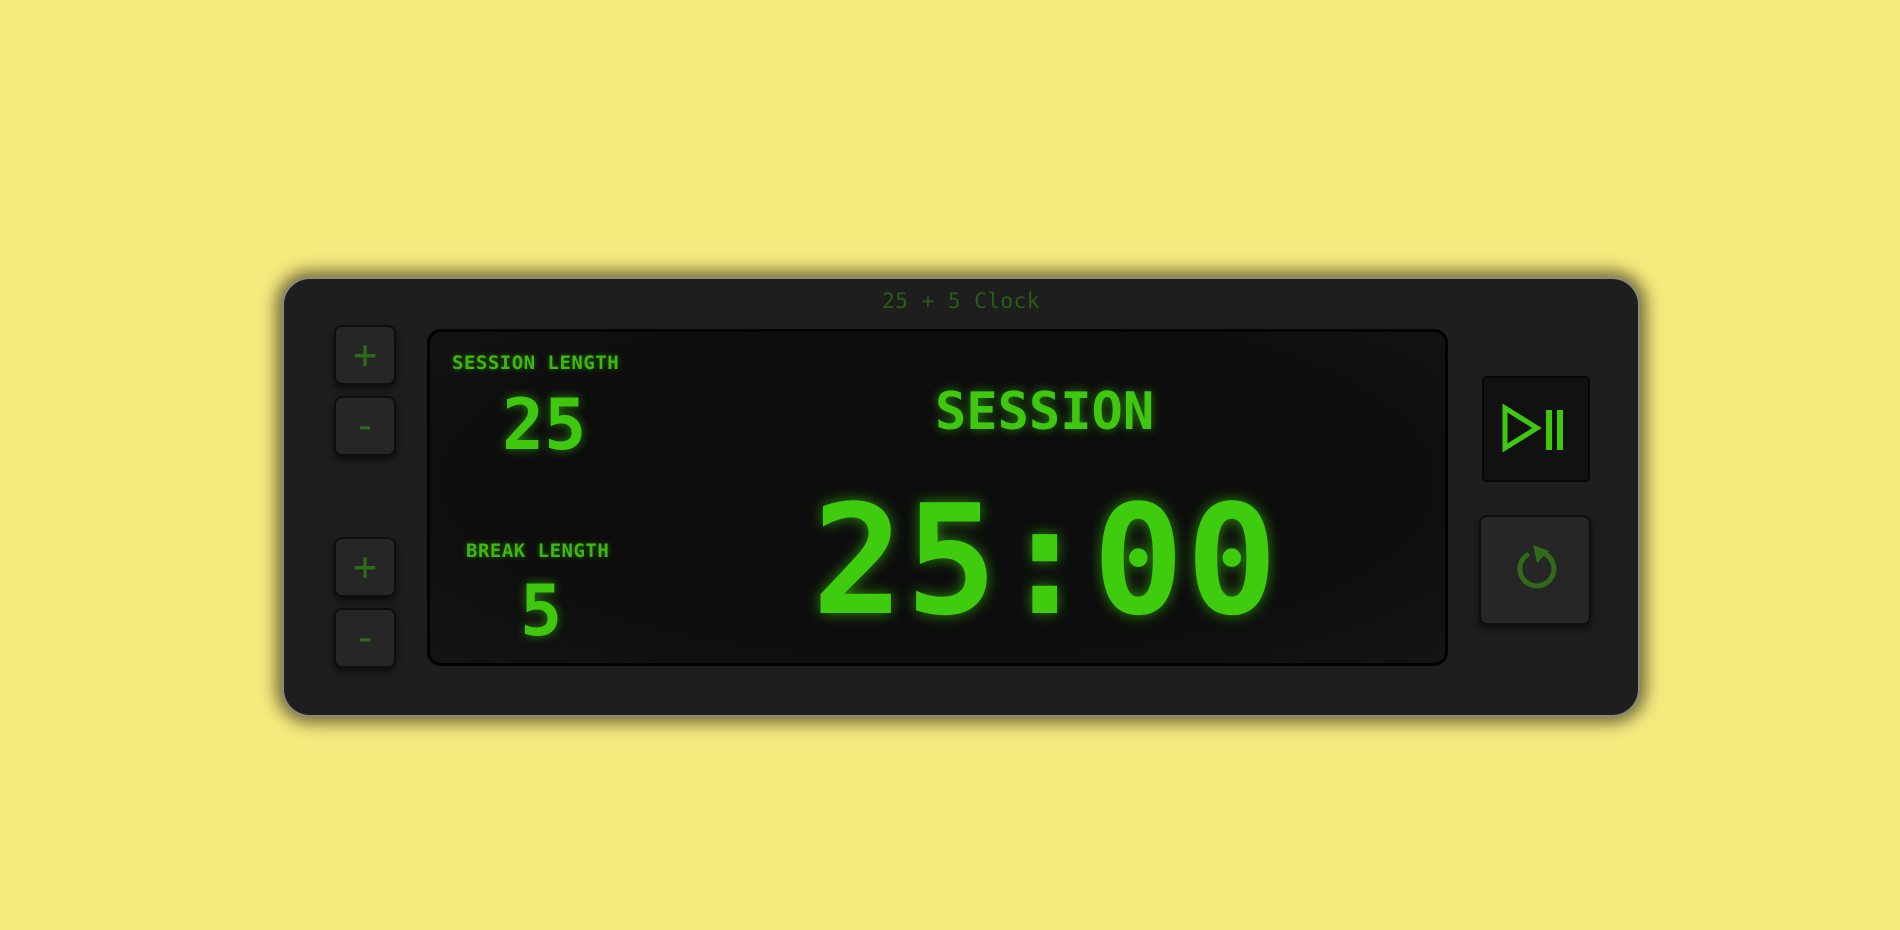  I want to click on break-length-value: 5, so click(541, 611).